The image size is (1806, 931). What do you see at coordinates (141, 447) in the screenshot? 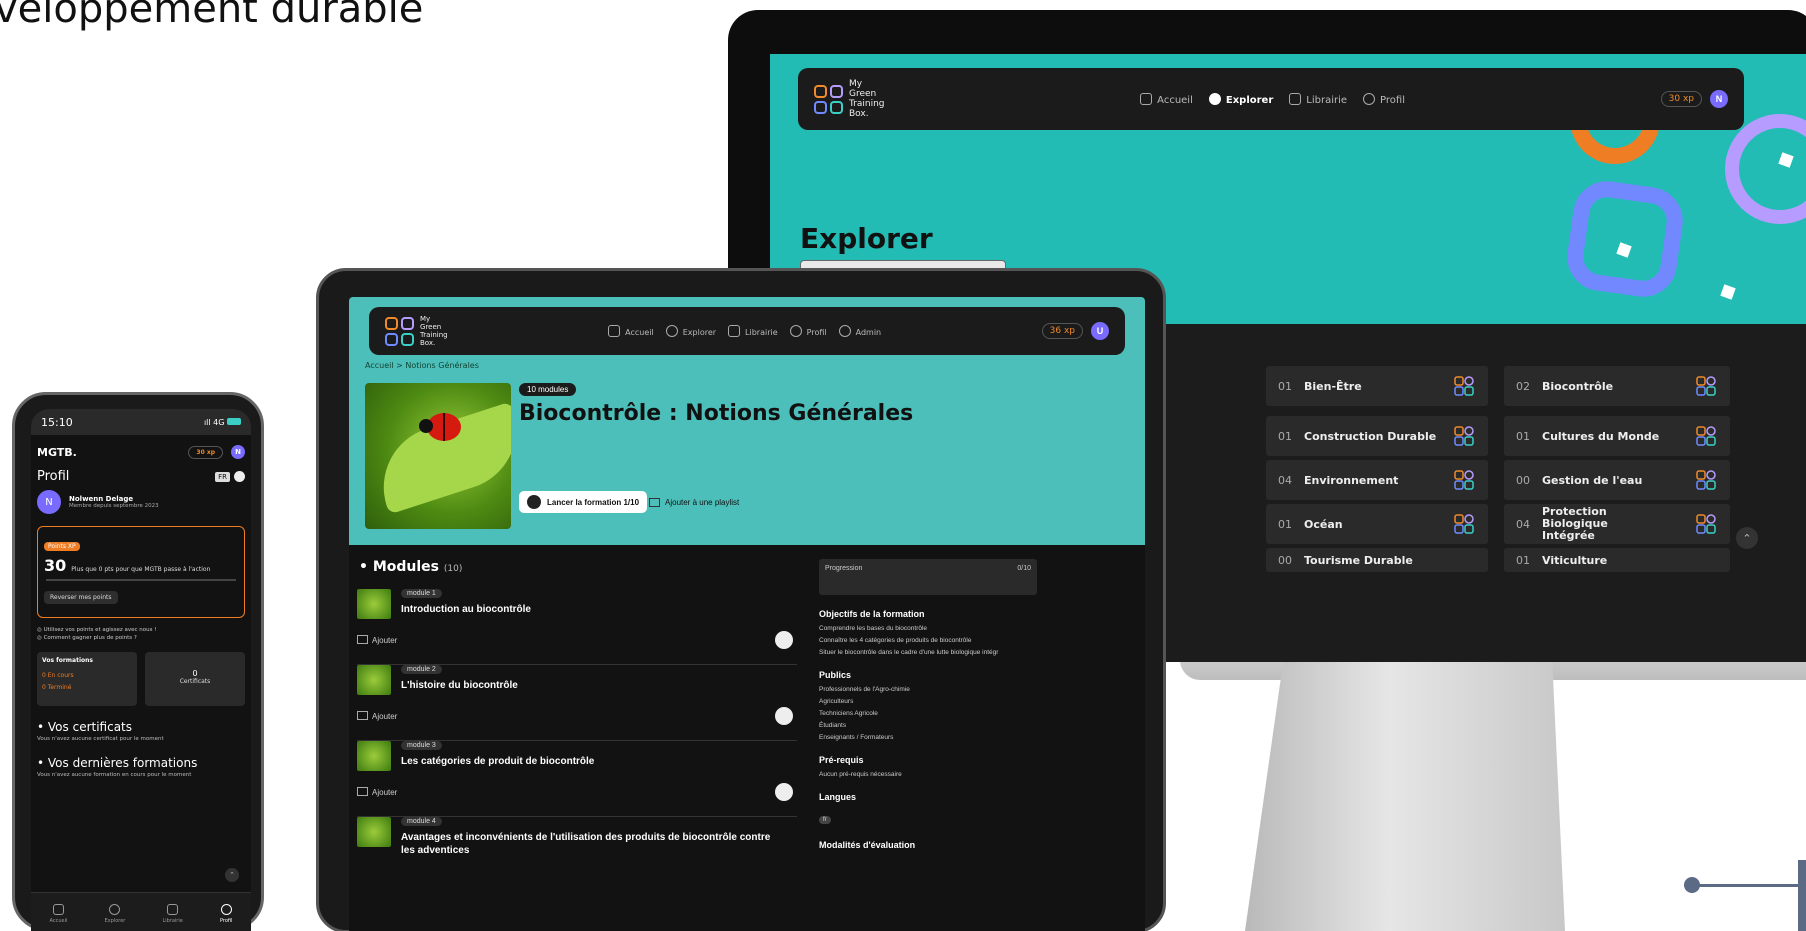
I see `phone-header: MGTB. 30 xp N` at bounding box center [141, 447].